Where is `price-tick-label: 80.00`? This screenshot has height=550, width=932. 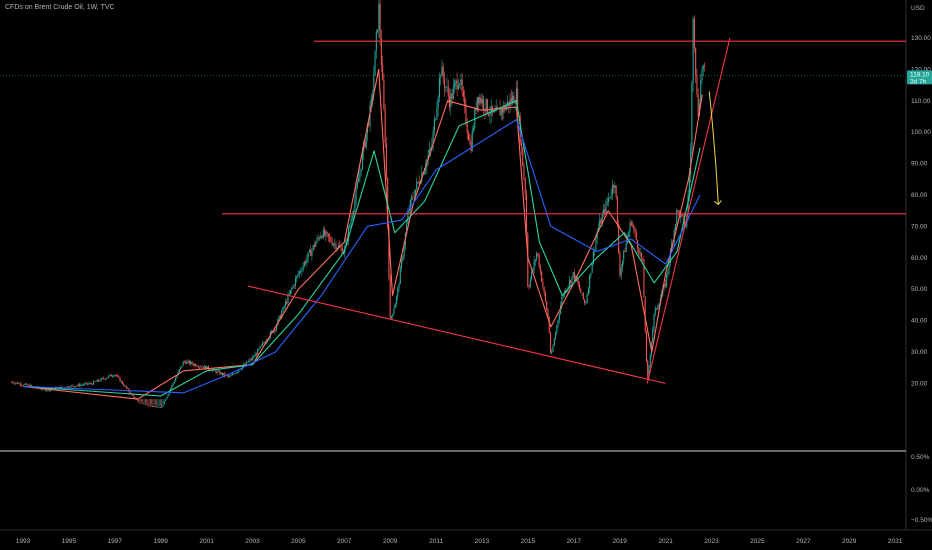 price-tick-label: 80.00 is located at coordinates (919, 195).